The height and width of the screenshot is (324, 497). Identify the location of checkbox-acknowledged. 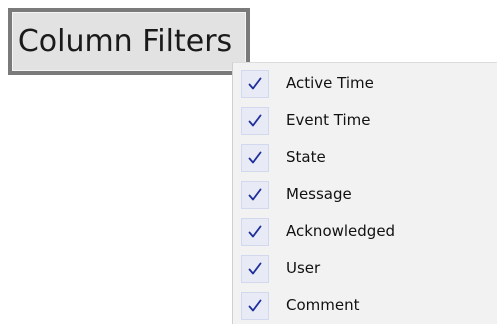
(255, 232).